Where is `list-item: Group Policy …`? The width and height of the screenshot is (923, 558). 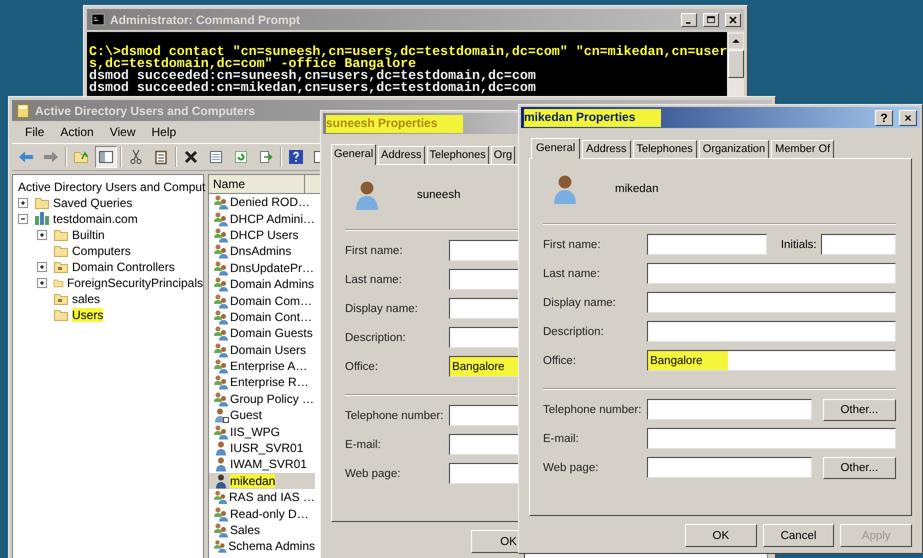 list-item: Group Policy … is located at coordinates (272, 399).